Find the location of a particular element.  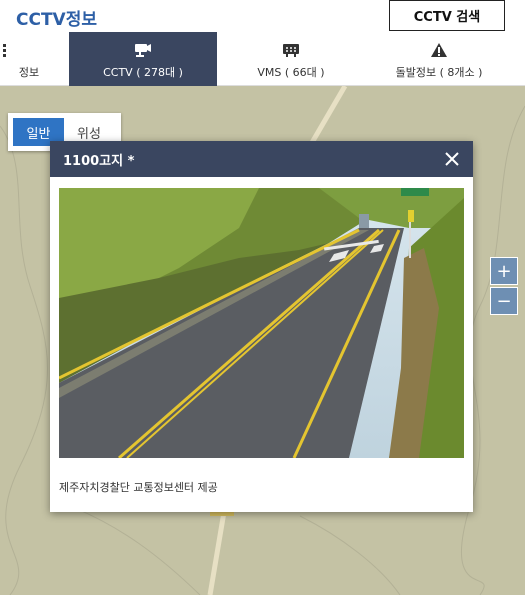

tab-incident-label: 돌발정보 ( 8개소 ) is located at coordinates (439, 72).